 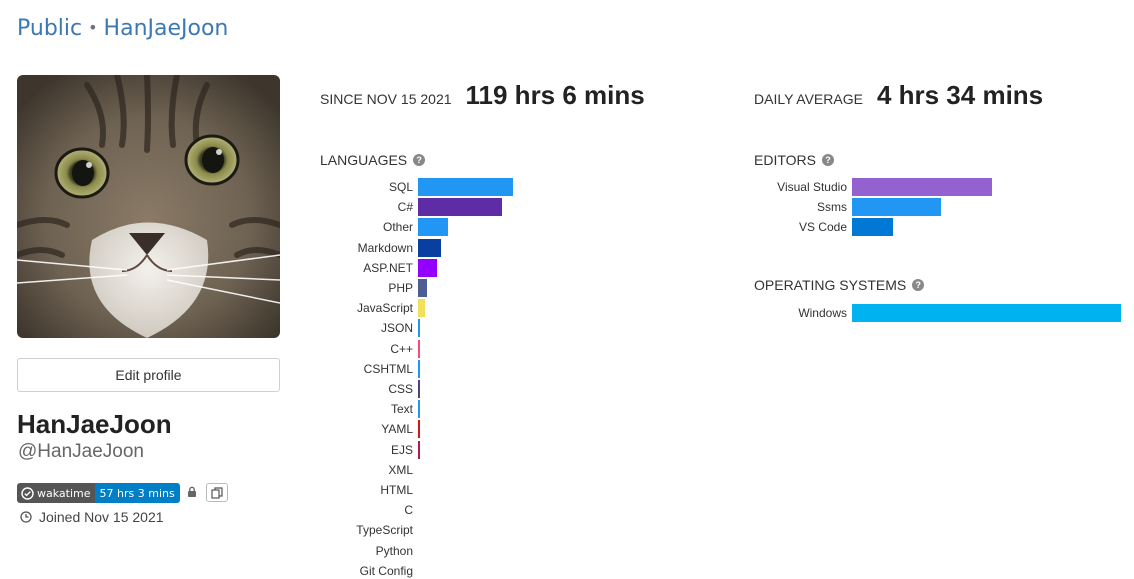 I want to click on badge-value: 57 hrs 3 mins, so click(x=137, y=493).